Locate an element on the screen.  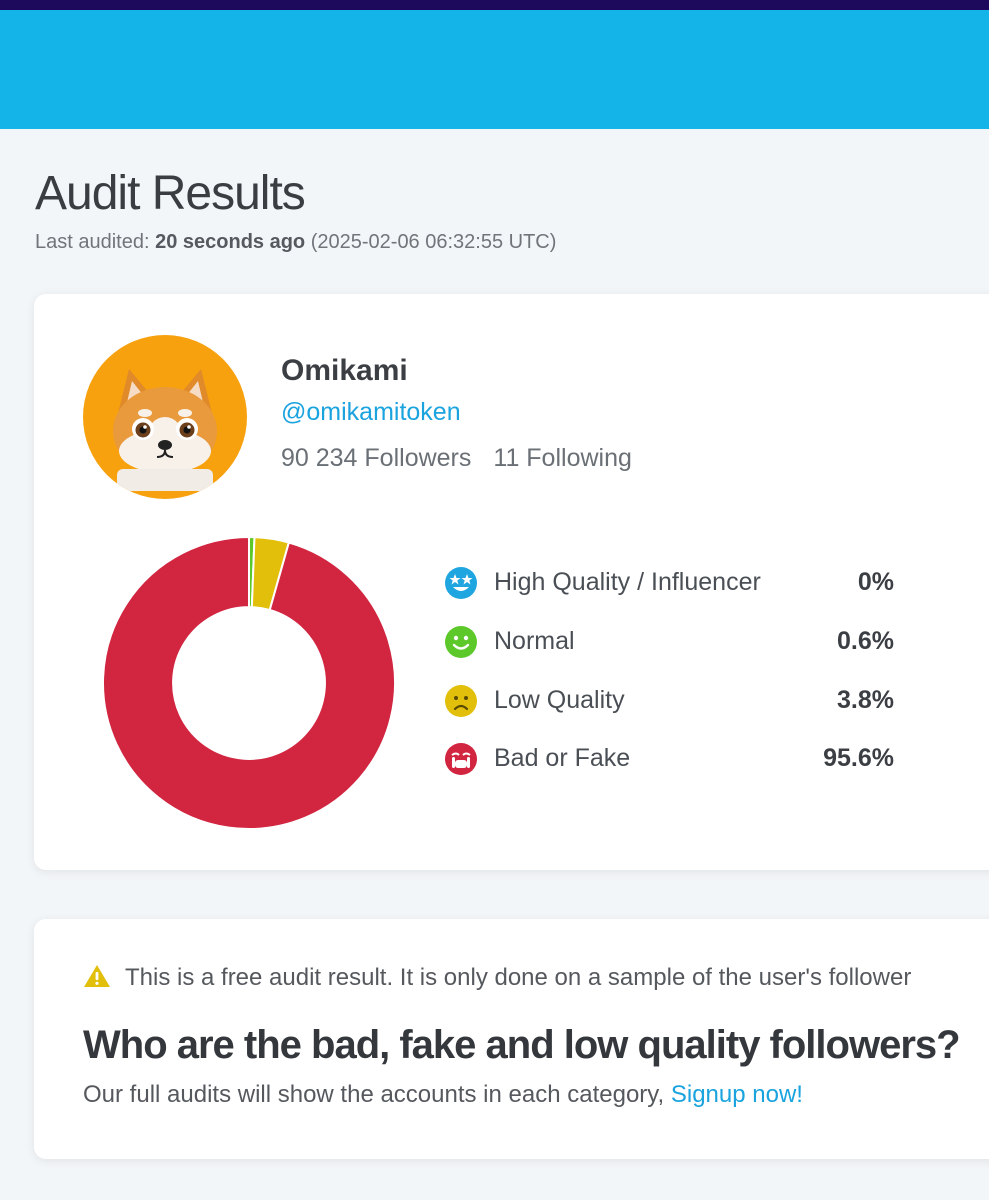
profile-handle-link: @omikamitoken is located at coordinates (371, 412).